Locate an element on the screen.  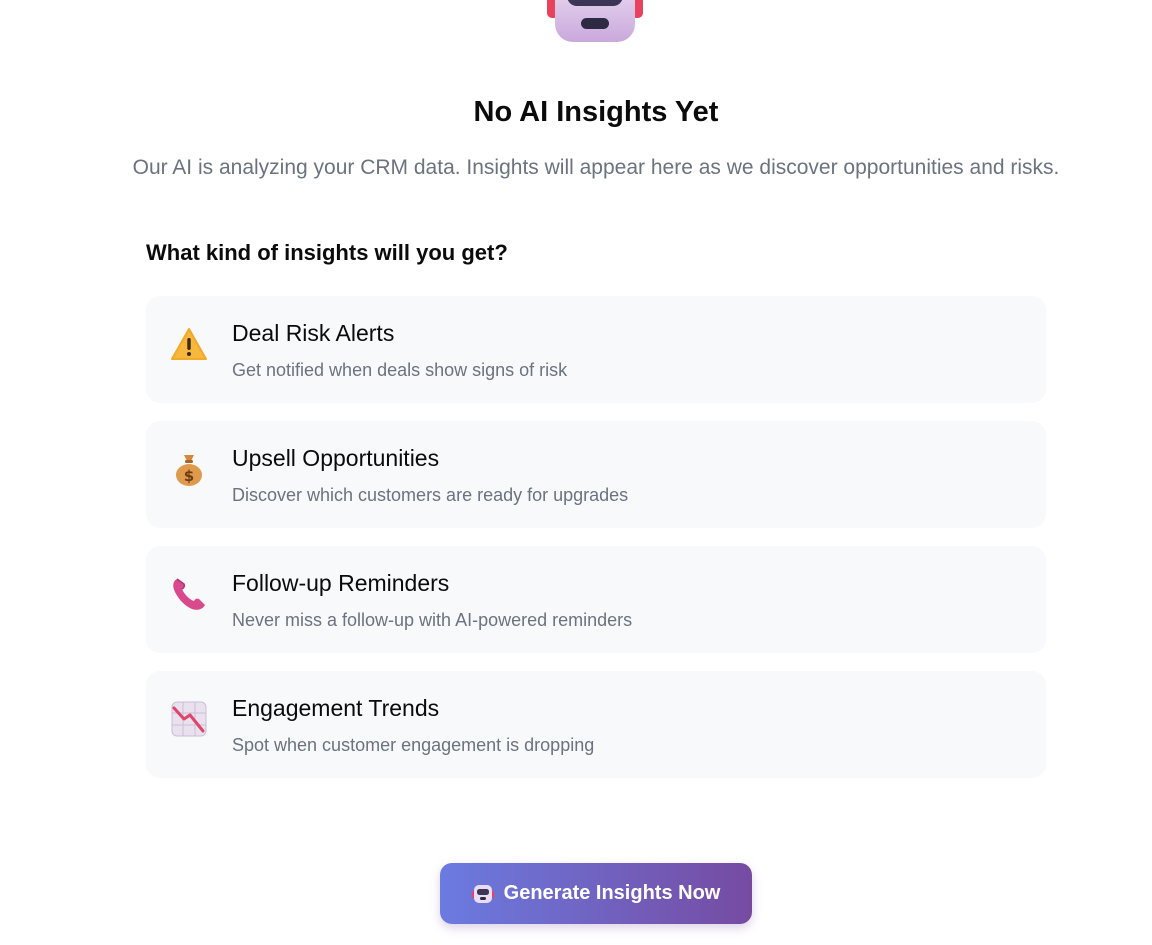
page-title: No AI Insights Yet is located at coordinates (596, 112).